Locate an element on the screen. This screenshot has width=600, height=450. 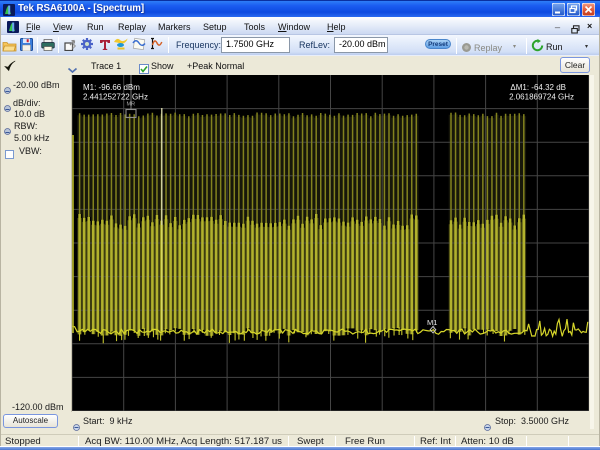
svg-text: M1: -96.66 dBm is located at coordinates (111, 87).